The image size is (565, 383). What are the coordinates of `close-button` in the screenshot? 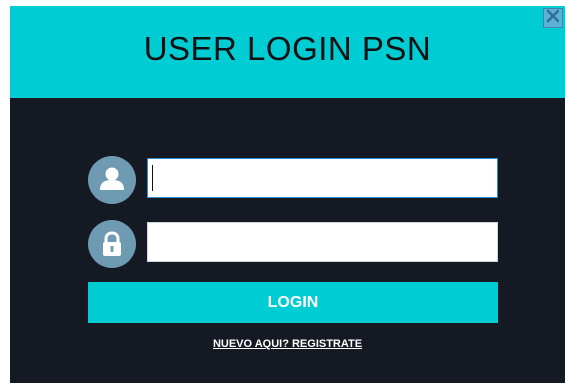 It's located at (553, 18).